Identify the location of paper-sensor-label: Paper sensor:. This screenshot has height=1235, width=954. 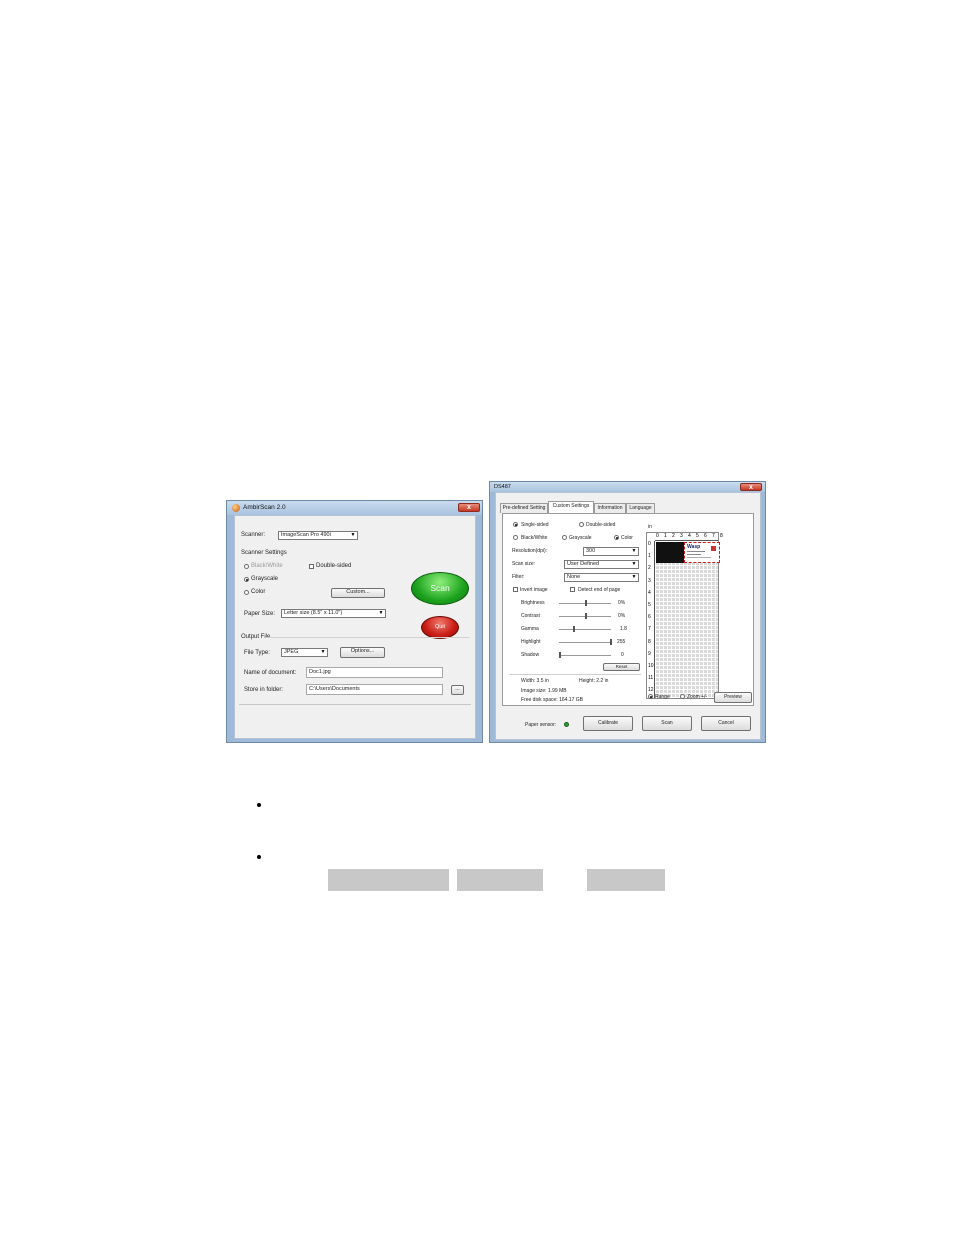
(541, 725).